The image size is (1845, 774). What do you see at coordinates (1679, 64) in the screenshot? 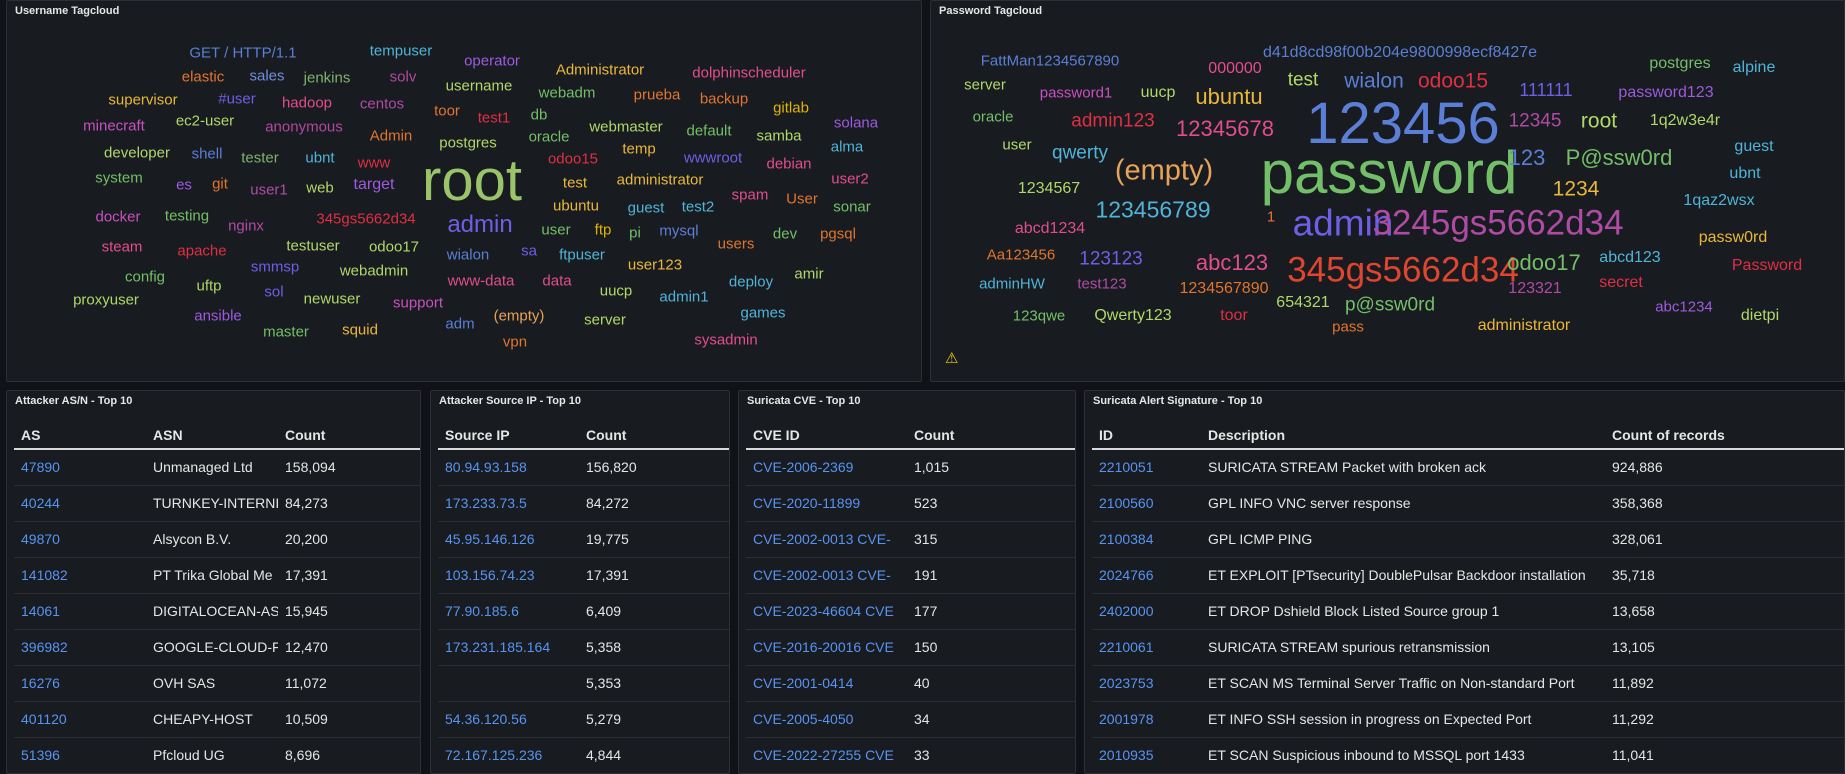
I see `tag-word: postgres` at bounding box center [1679, 64].